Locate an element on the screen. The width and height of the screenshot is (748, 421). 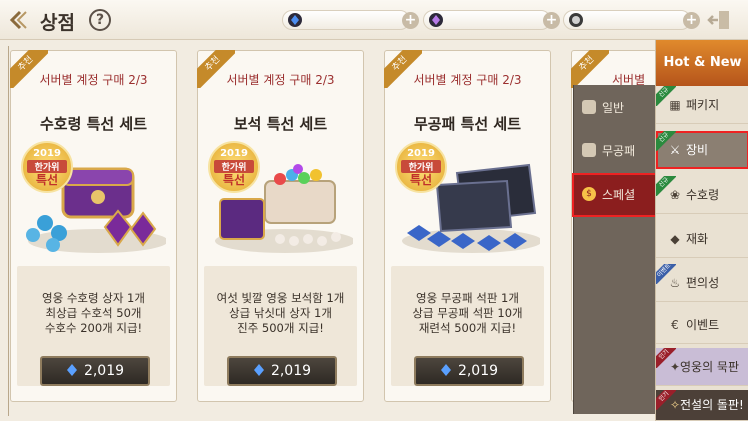
exit-button is located at coordinates (719, 20).